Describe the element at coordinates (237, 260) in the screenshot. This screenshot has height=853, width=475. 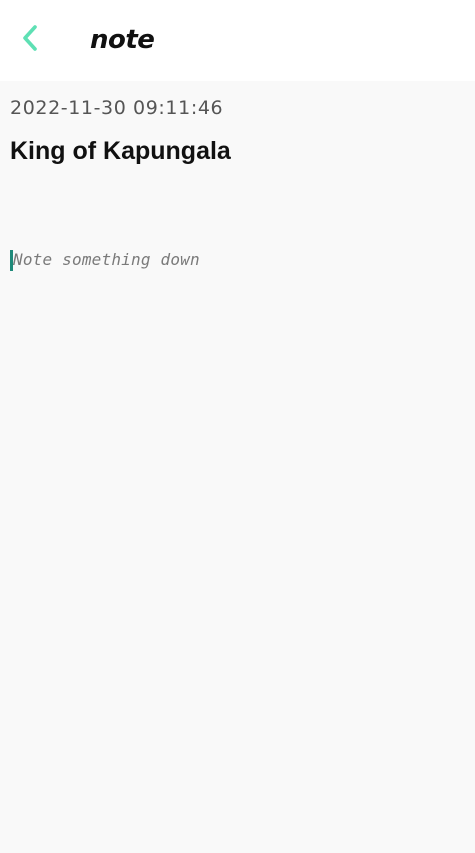
I see `note-body-input: Note something down` at that location.